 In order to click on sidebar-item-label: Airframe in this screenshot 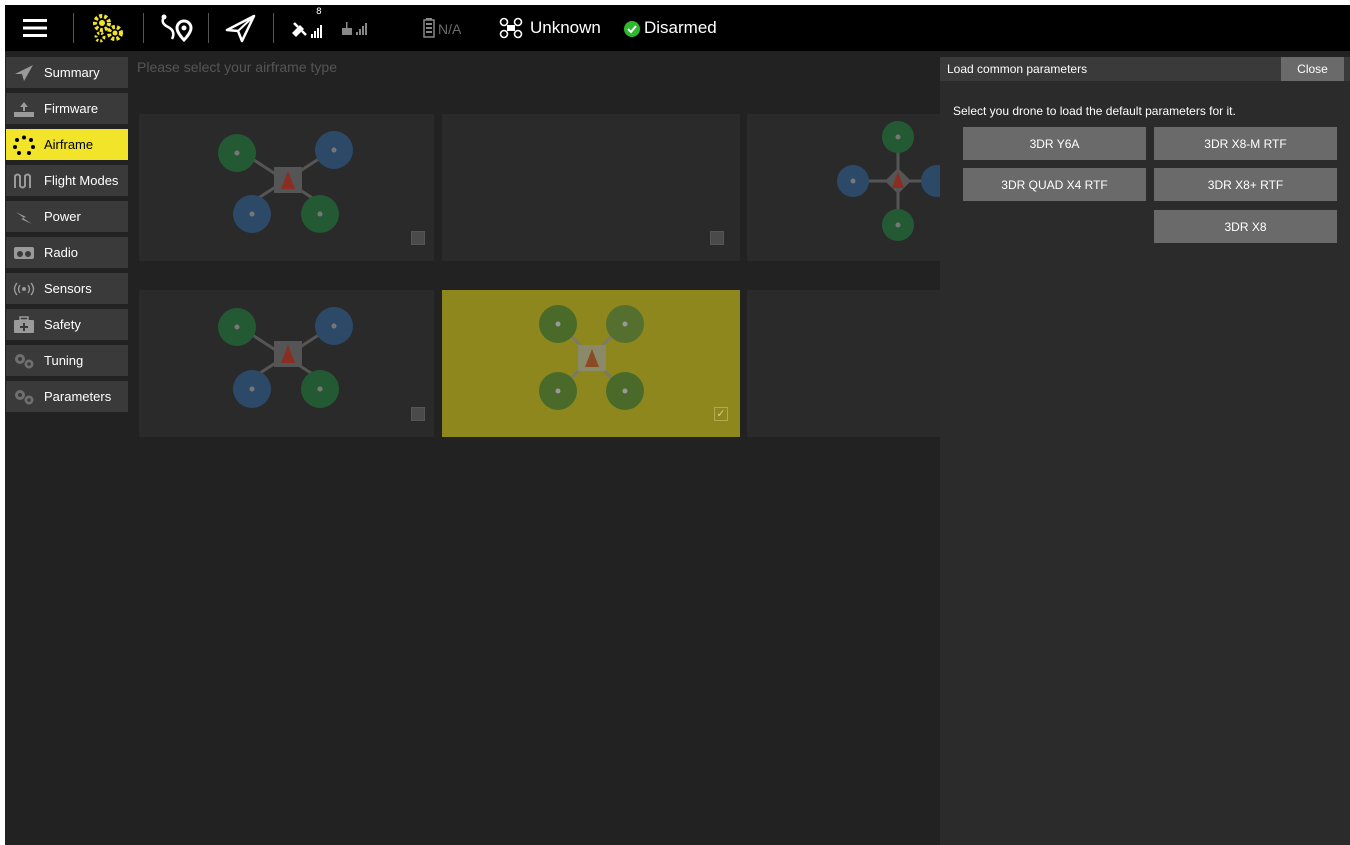, I will do `click(69, 144)`.